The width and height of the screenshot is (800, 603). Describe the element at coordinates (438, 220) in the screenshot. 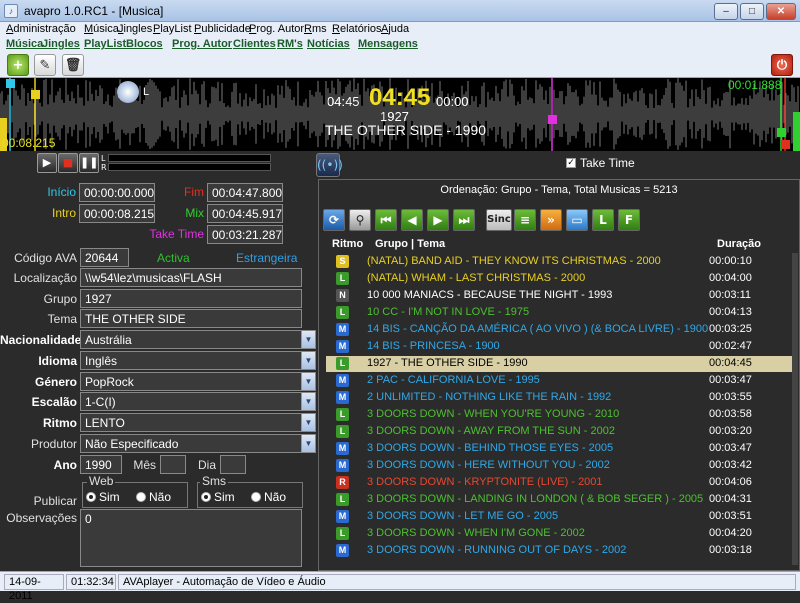

I see `next-record-icon: ▶` at that location.